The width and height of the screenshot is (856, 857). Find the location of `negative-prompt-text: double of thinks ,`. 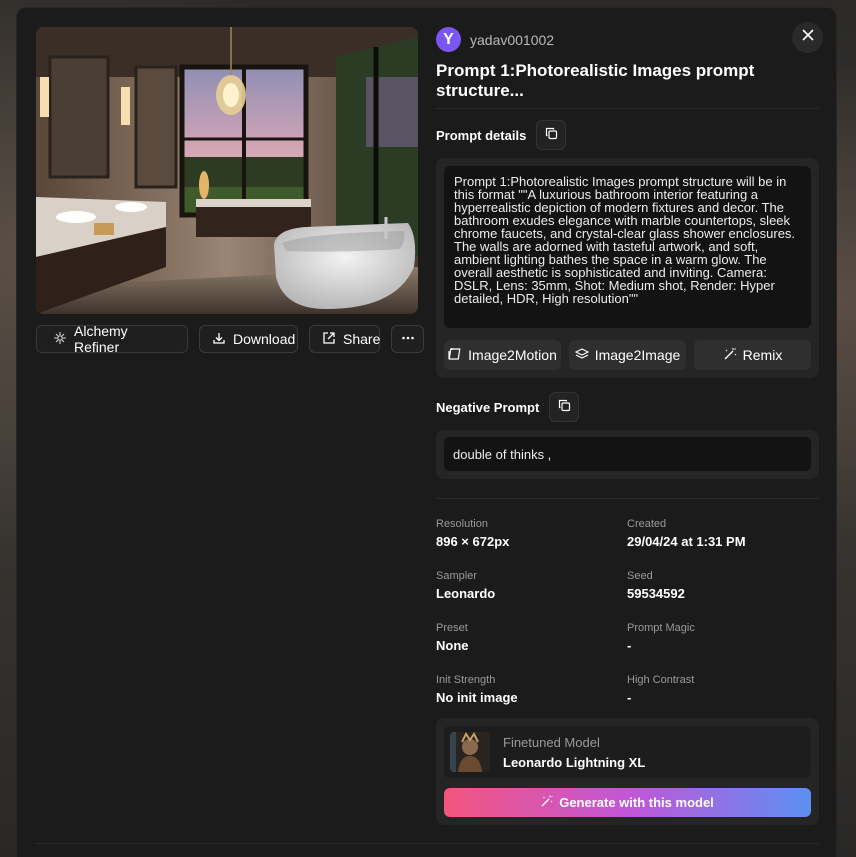

negative-prompt-text: double of thinks , is located at coordinates (627, 454).